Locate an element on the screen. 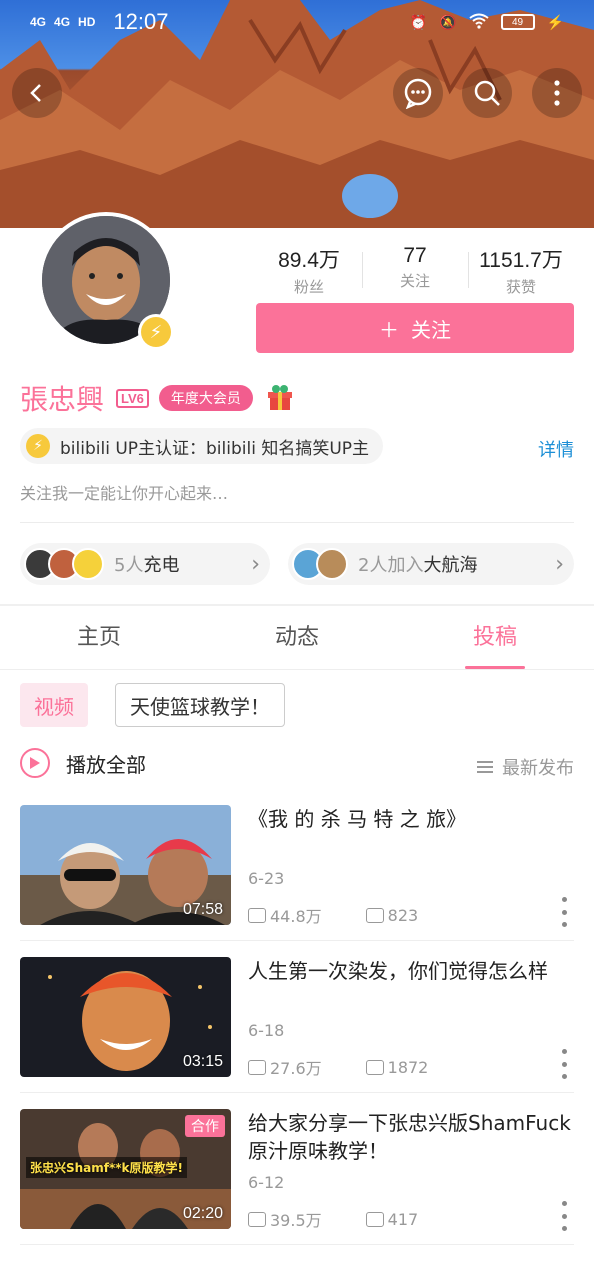 This screenshot has height=1280, width=594. profile-tabs: 主页 动态 投稿 is located at coordinates (297, 638).